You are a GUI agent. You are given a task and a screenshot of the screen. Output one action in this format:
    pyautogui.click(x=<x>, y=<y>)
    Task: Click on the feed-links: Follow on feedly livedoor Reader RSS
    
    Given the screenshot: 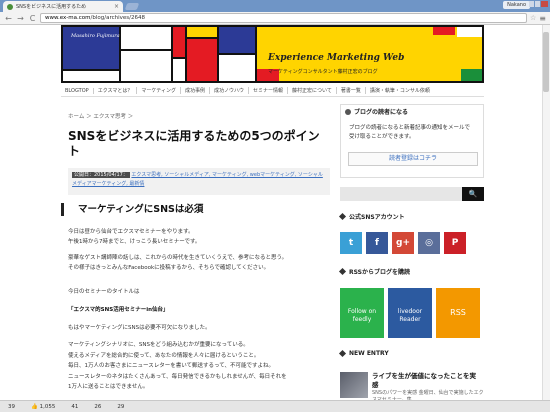 What is the action you would take?
    pyautogui.click(x=412, y=313)
    